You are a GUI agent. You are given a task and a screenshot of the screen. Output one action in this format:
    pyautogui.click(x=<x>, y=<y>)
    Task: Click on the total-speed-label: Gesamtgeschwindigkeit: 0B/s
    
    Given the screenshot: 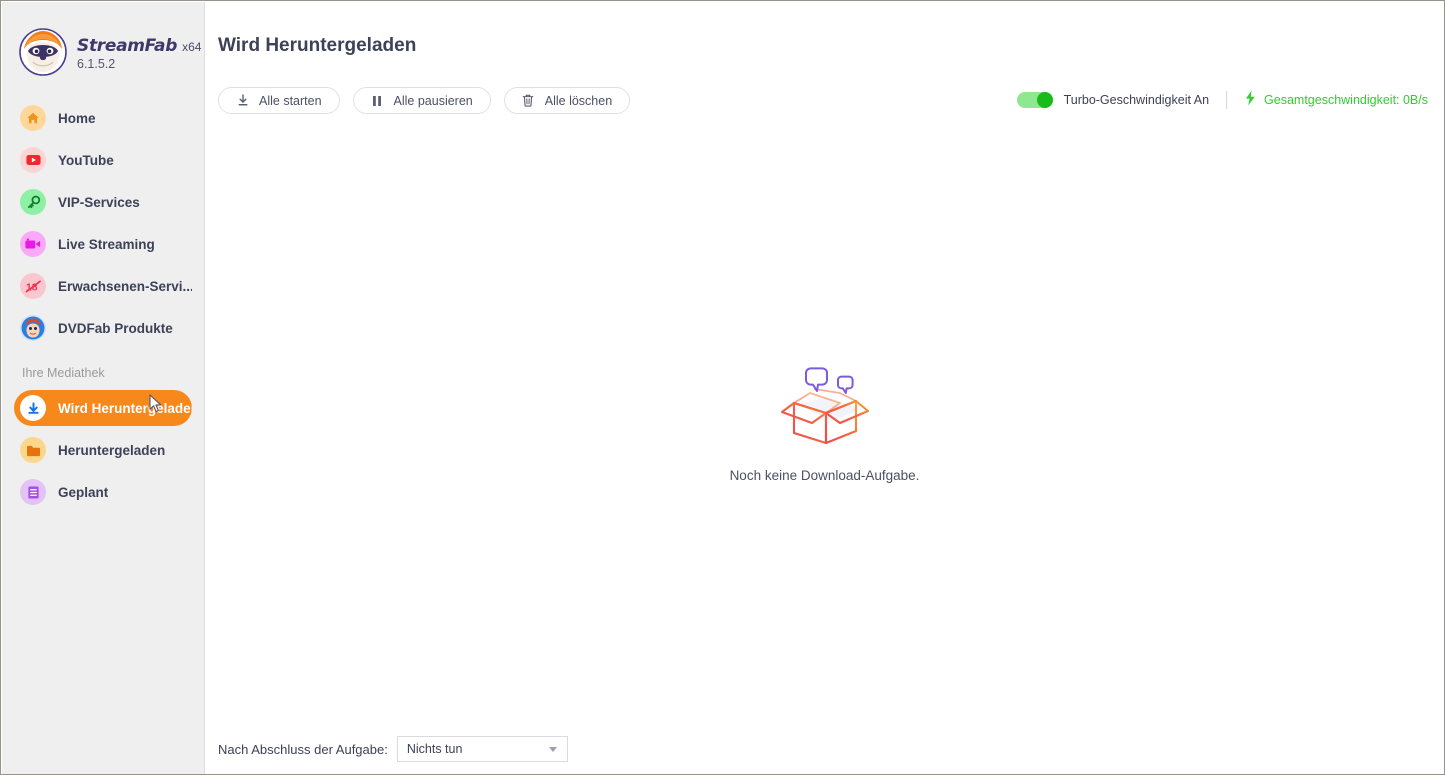 What is the action you would take?
    pyautogui.click(x=1346, y=100)
    